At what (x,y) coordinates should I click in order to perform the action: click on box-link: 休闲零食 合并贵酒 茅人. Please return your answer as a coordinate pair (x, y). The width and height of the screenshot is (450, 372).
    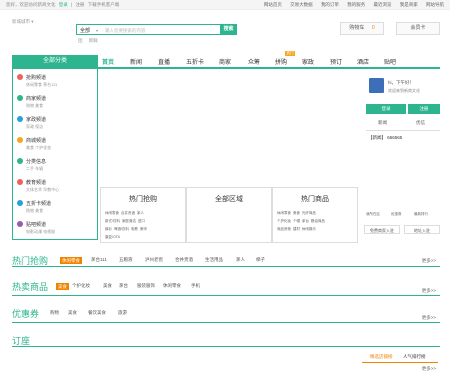
    Looking at the image, I should click on (124, 213).